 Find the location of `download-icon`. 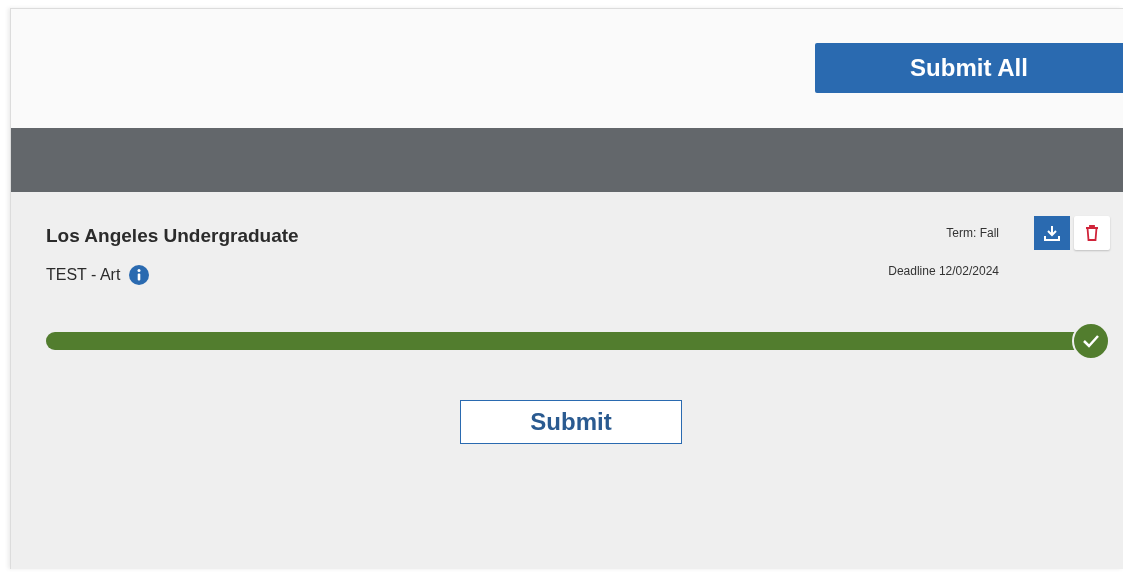

download-icon is located at coordinates (1052, 233).